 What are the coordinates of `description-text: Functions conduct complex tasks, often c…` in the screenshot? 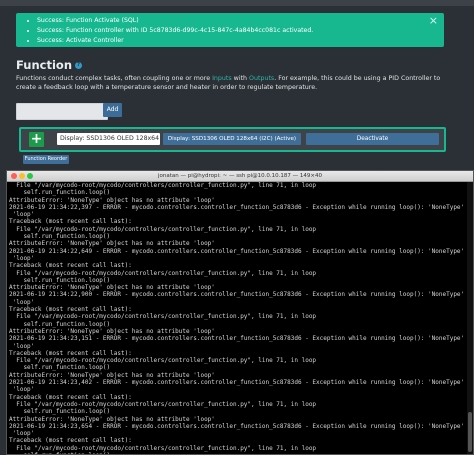 It's located at (114, 78).